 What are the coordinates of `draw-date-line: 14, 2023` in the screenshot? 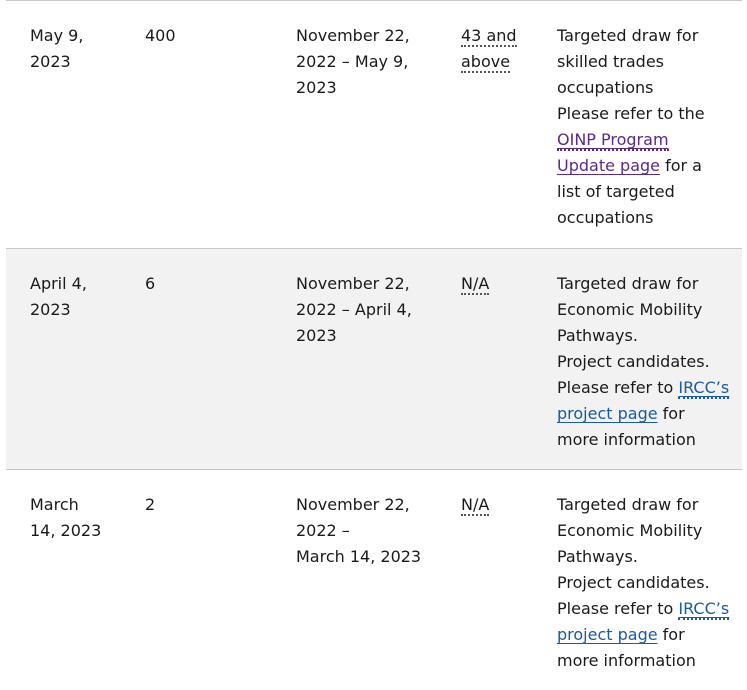 It's located at (66, 530).